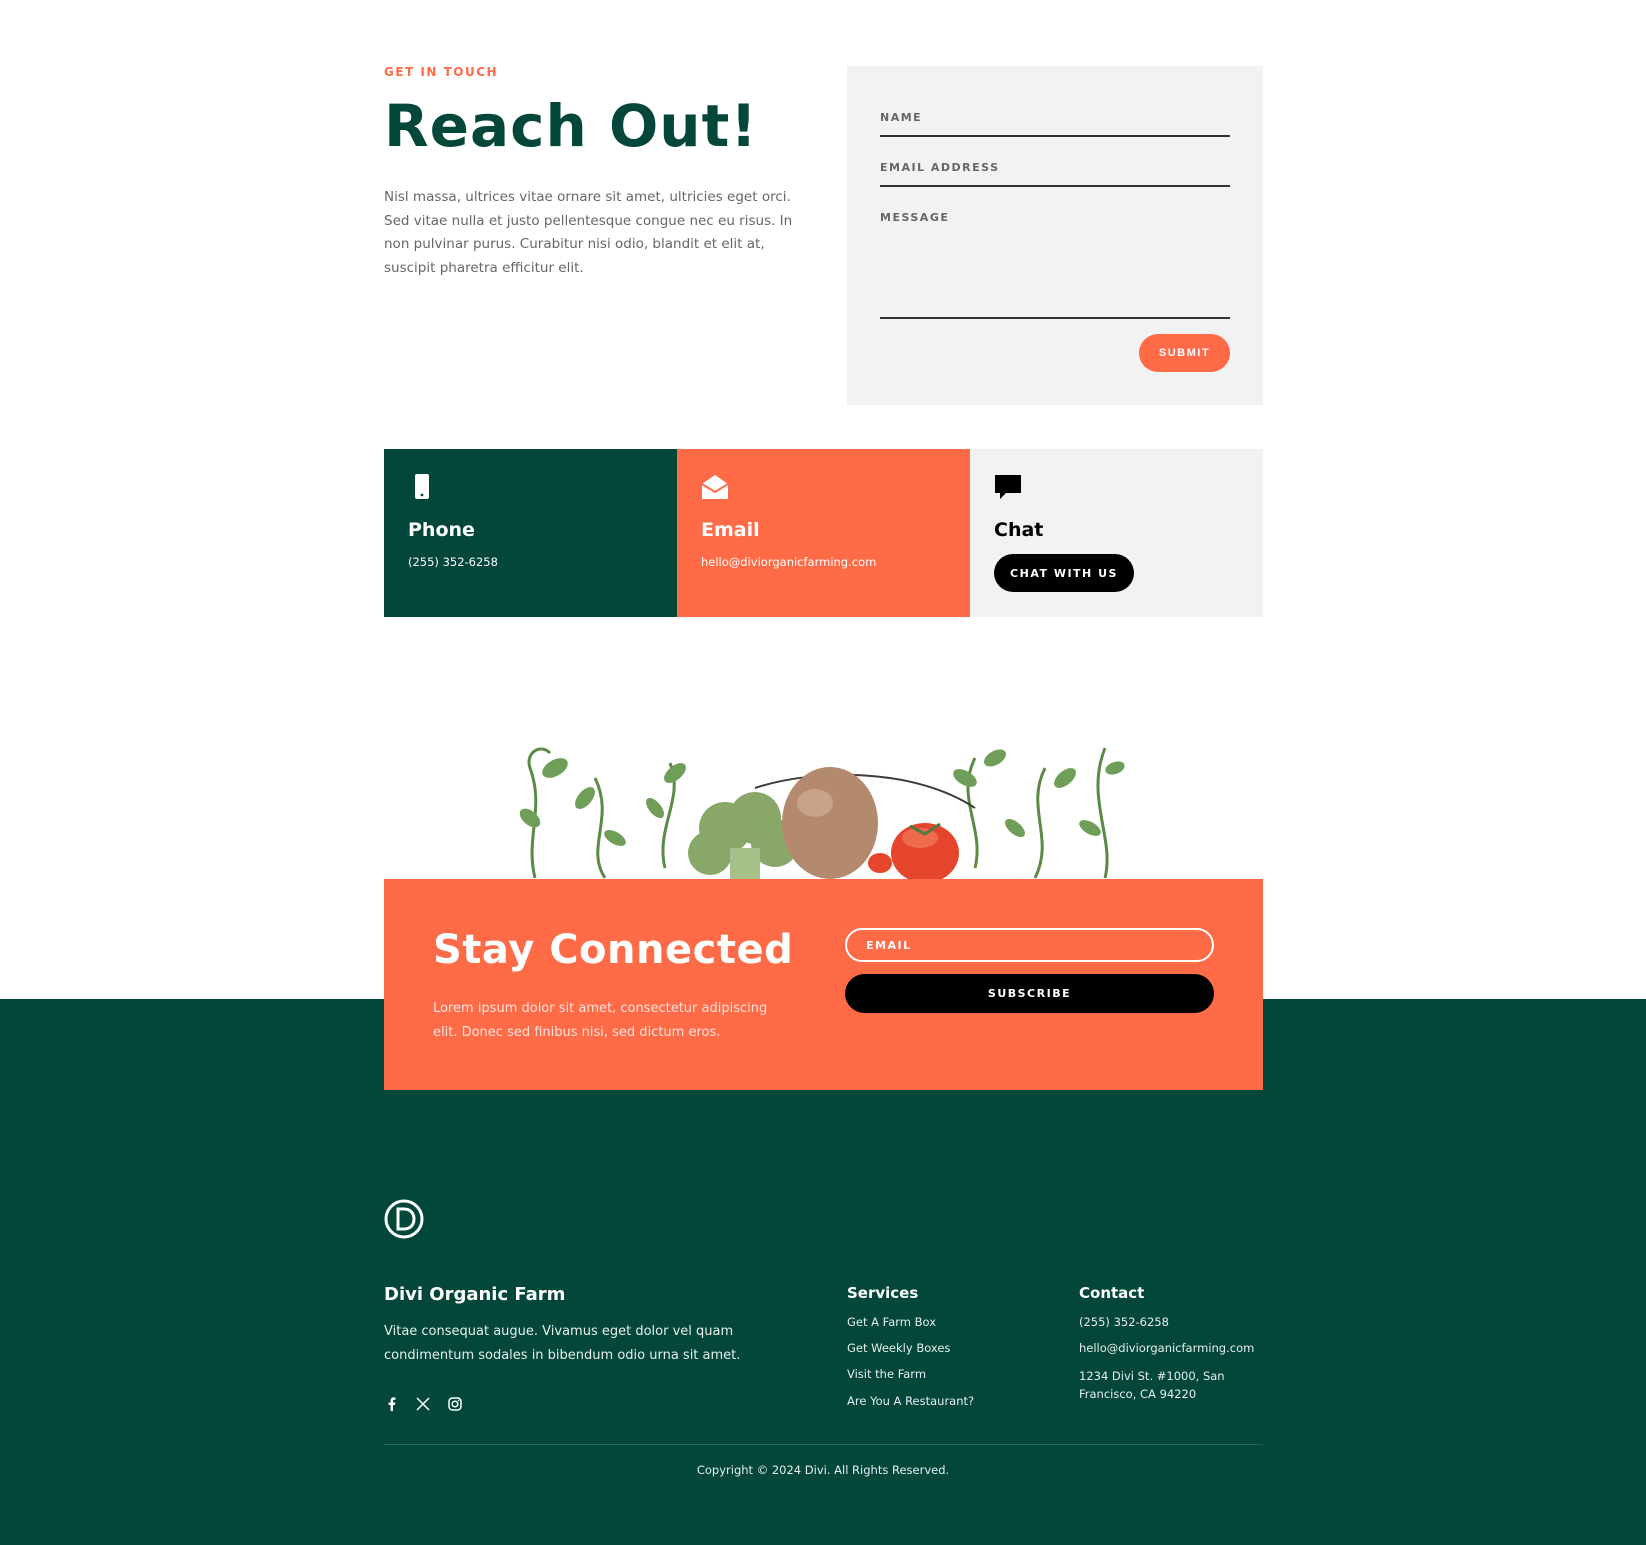  I want to click on footer-link-weekly-boxes: Get Weekly Boxes, so click(898, 1348).